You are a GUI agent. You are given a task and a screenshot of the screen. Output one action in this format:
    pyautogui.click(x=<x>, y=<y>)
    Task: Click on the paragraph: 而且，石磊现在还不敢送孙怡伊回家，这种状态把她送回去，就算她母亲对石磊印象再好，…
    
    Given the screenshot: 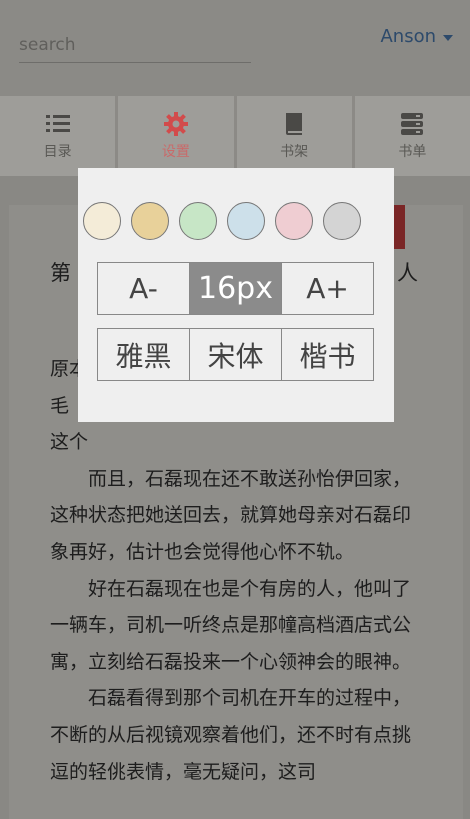 What is the action you would take?
    pyautogui.click(x=231, y=515)
    